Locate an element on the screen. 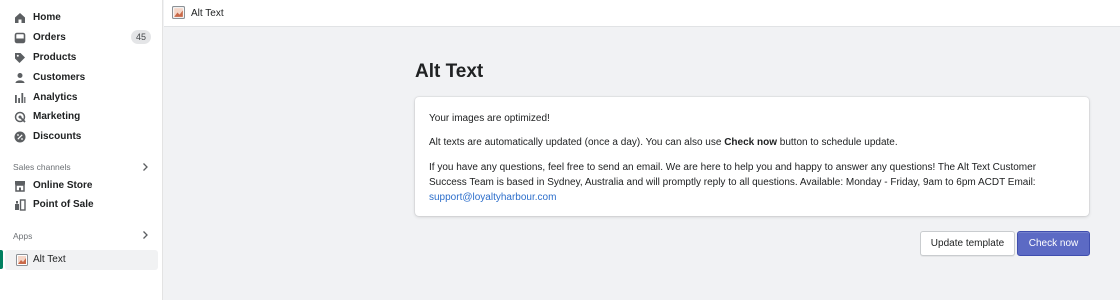 This screenshot has height=300, width=1120. sidebar-item-marketing: Marketing is located at coordinates (81, 117).